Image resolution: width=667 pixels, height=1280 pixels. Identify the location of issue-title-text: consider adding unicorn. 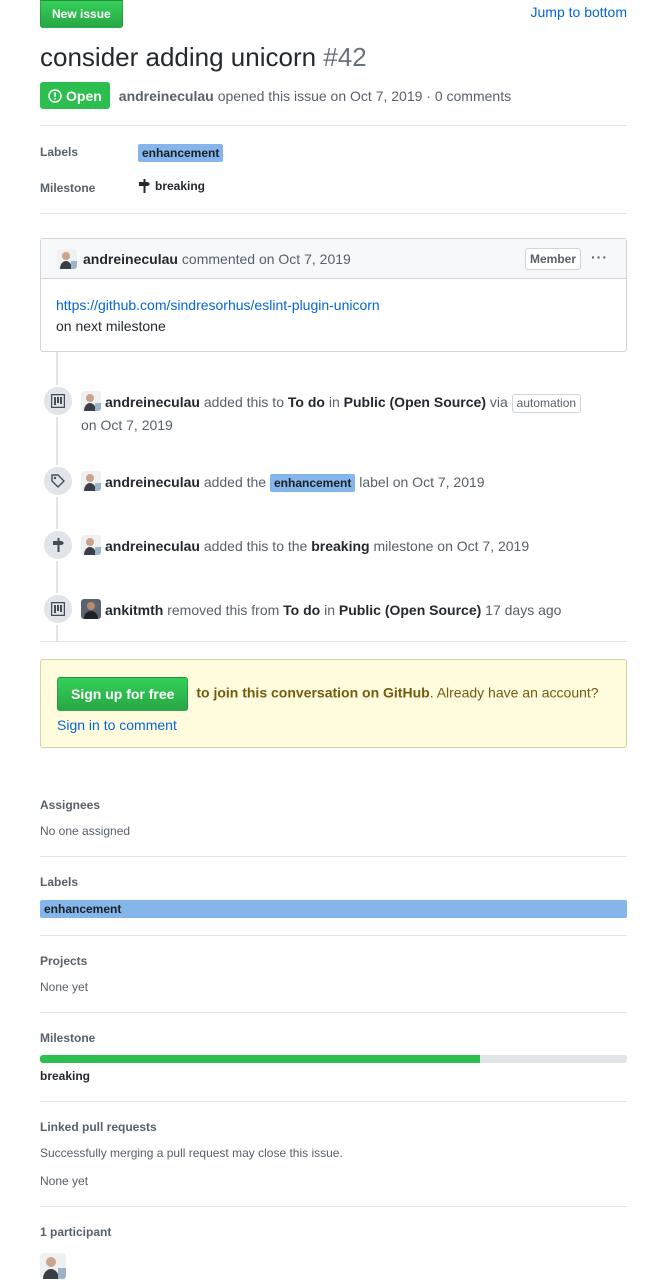
(178, 57).